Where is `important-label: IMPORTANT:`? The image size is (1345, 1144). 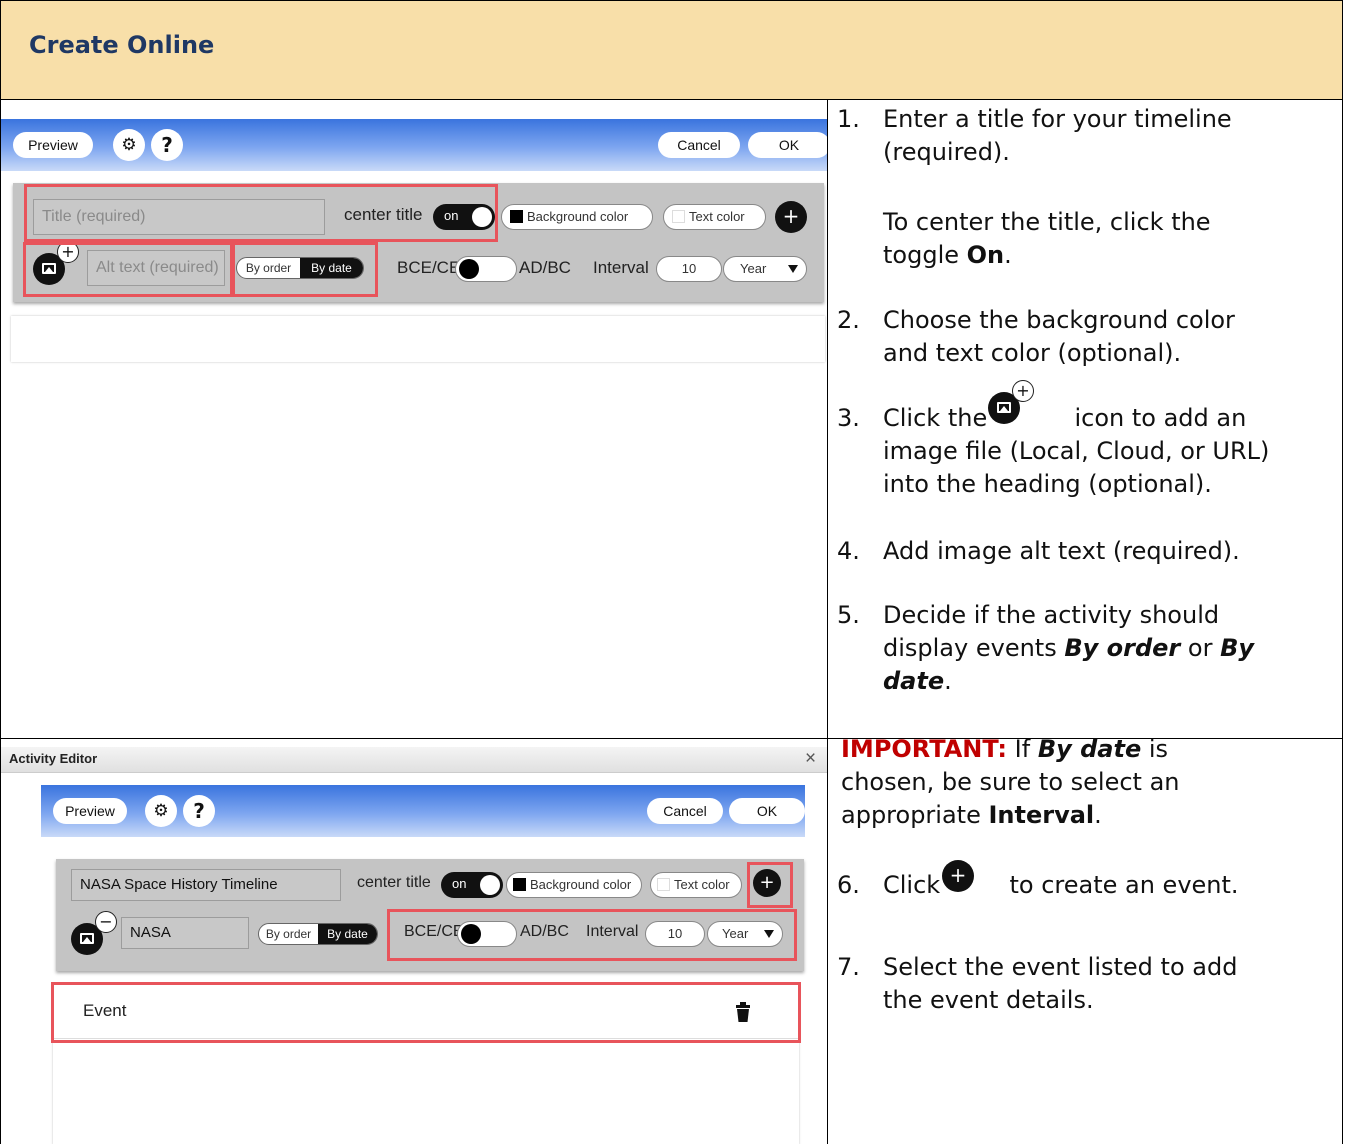
important-label: IMPORTANT: is located at coordinates (924, 749).